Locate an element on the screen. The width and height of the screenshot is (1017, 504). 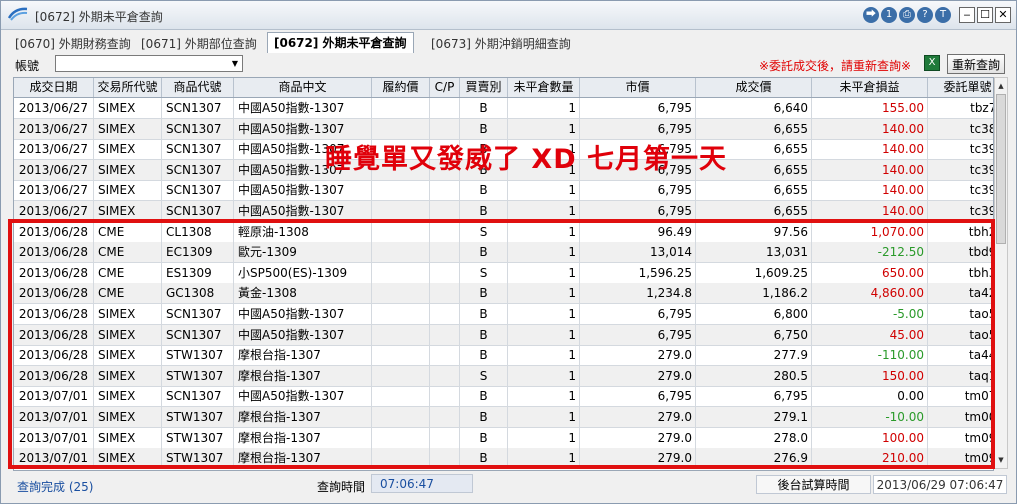
tab-0671: [0671] 外期部位查詢 is located at coordinates (199, 43).